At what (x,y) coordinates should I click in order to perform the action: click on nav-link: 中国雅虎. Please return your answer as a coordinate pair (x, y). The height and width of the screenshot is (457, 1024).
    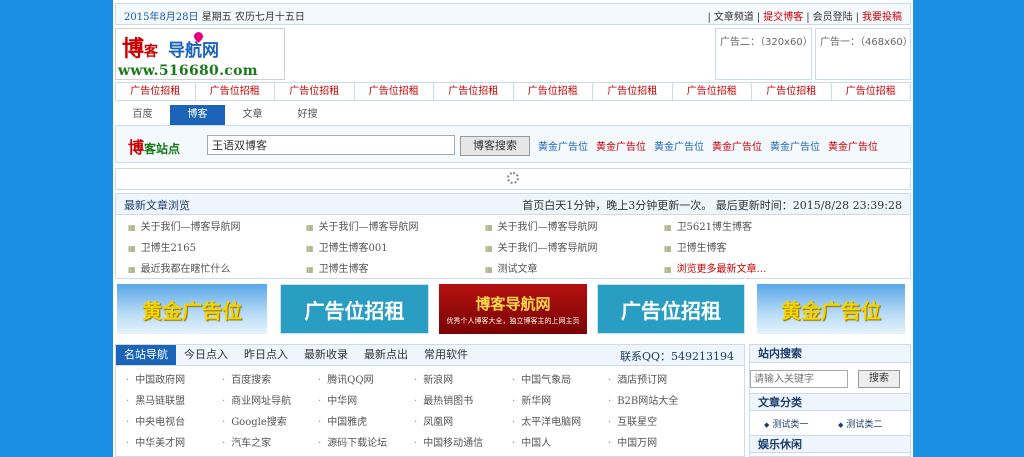
    Looking at the image, I should click on (342, 420).